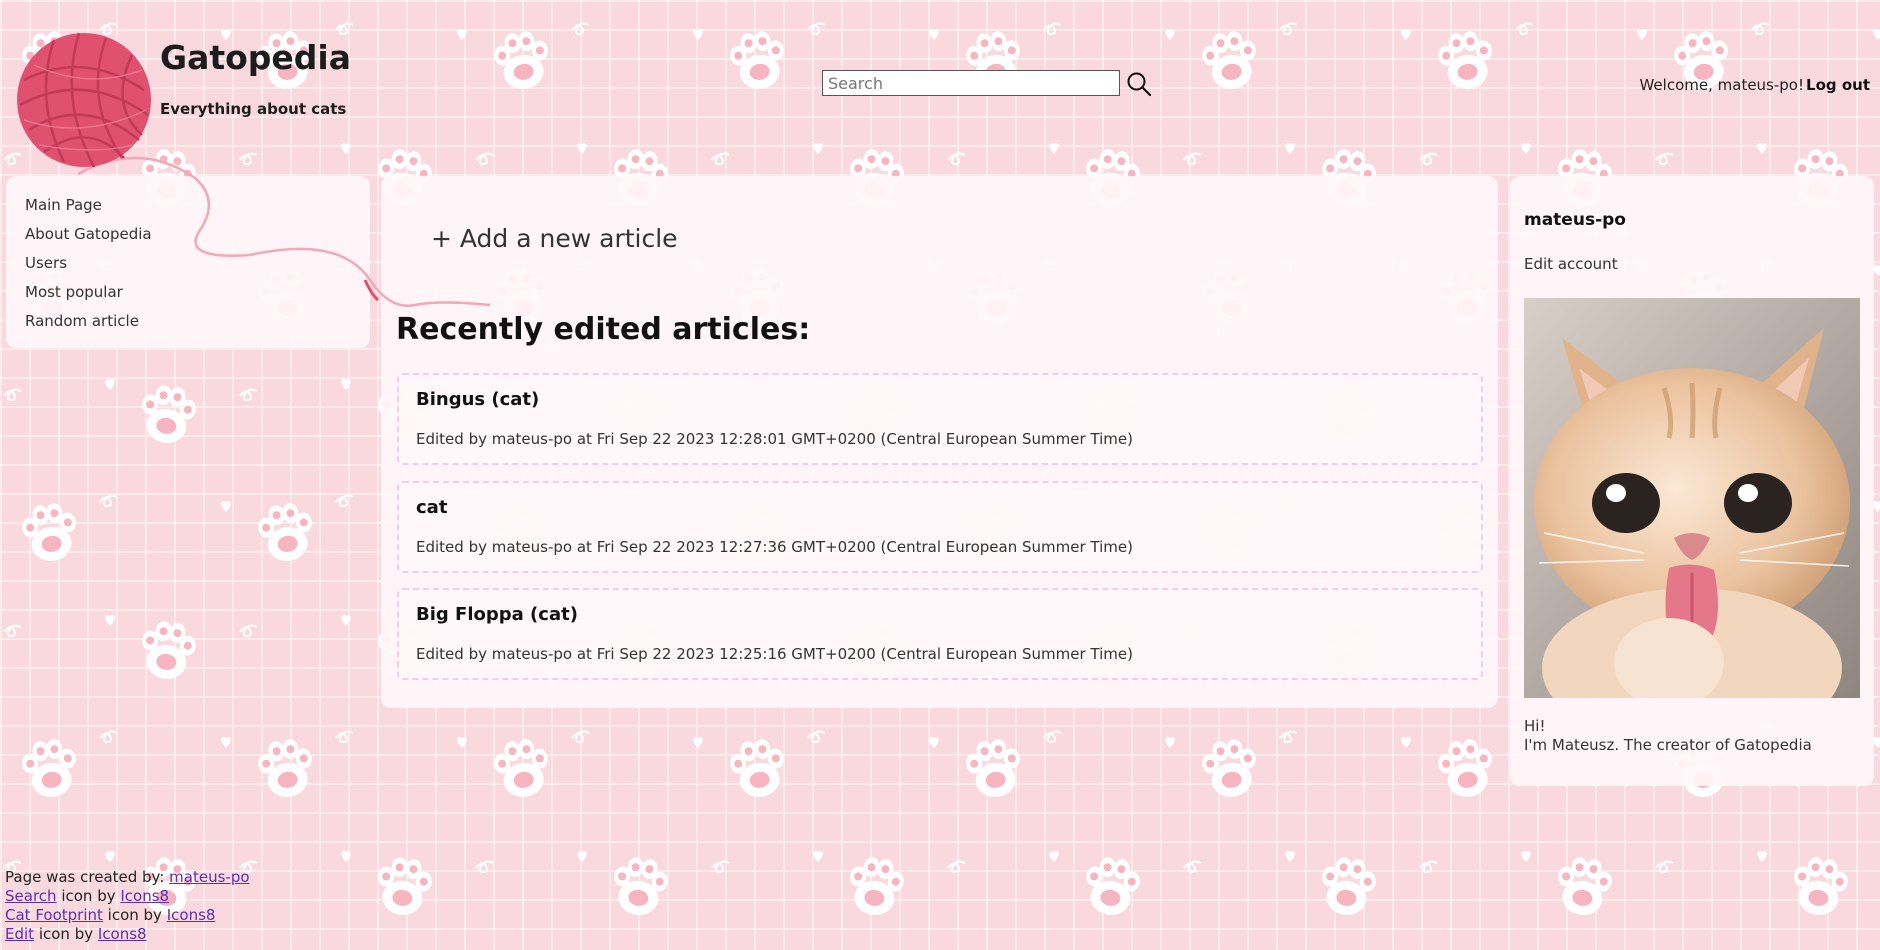  What do you see at coordinates (209, 877) in the screenshot?
I see `footer-author-link: mateus-po` at bounding box center [209, 877].